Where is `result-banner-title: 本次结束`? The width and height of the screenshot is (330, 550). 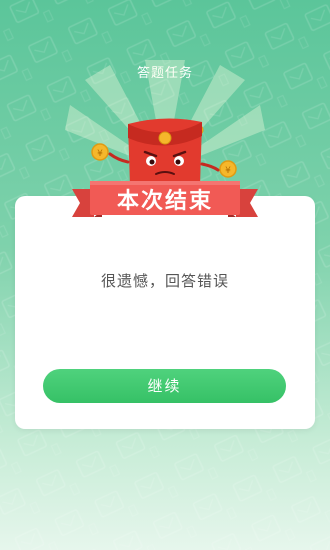 result-banner-title: 本次结束 is located at coordinates (164, 201).